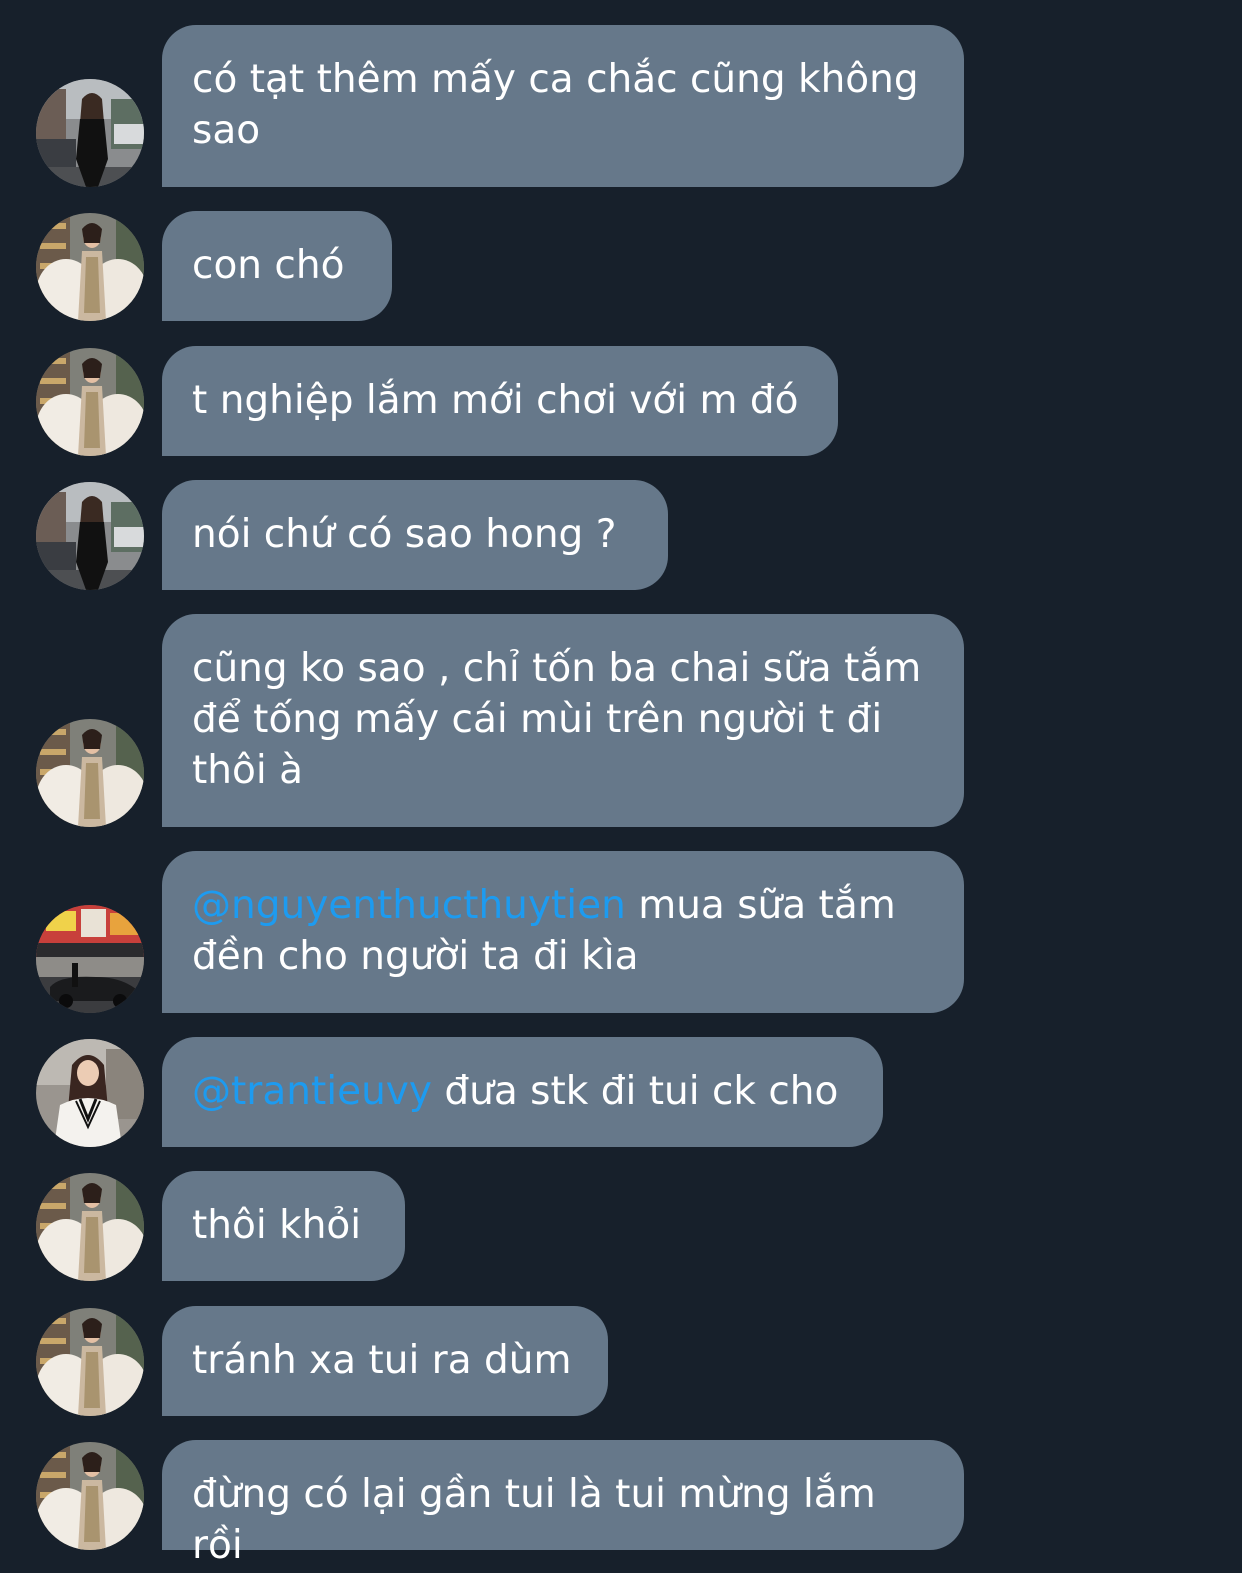  I want to click on message-row: @trantieuvy đưa stk đi tui ck cho, so click(621, 1092).